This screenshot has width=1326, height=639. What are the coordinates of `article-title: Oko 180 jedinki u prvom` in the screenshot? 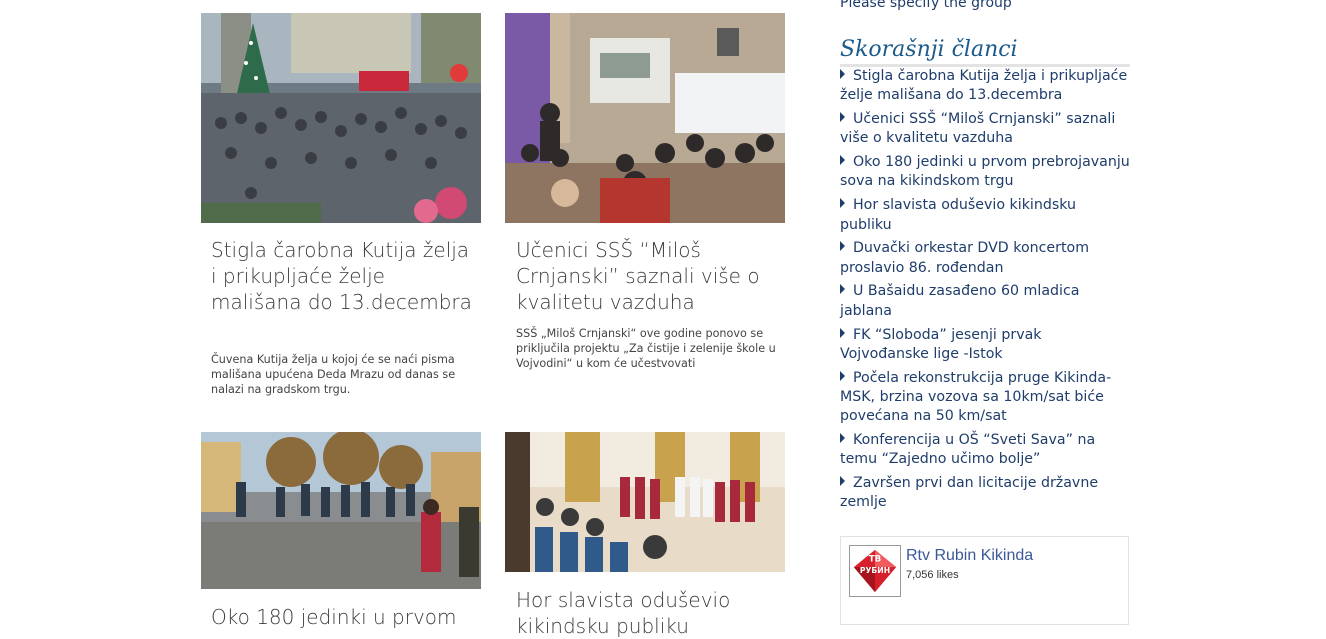 It's located at (343, 617).